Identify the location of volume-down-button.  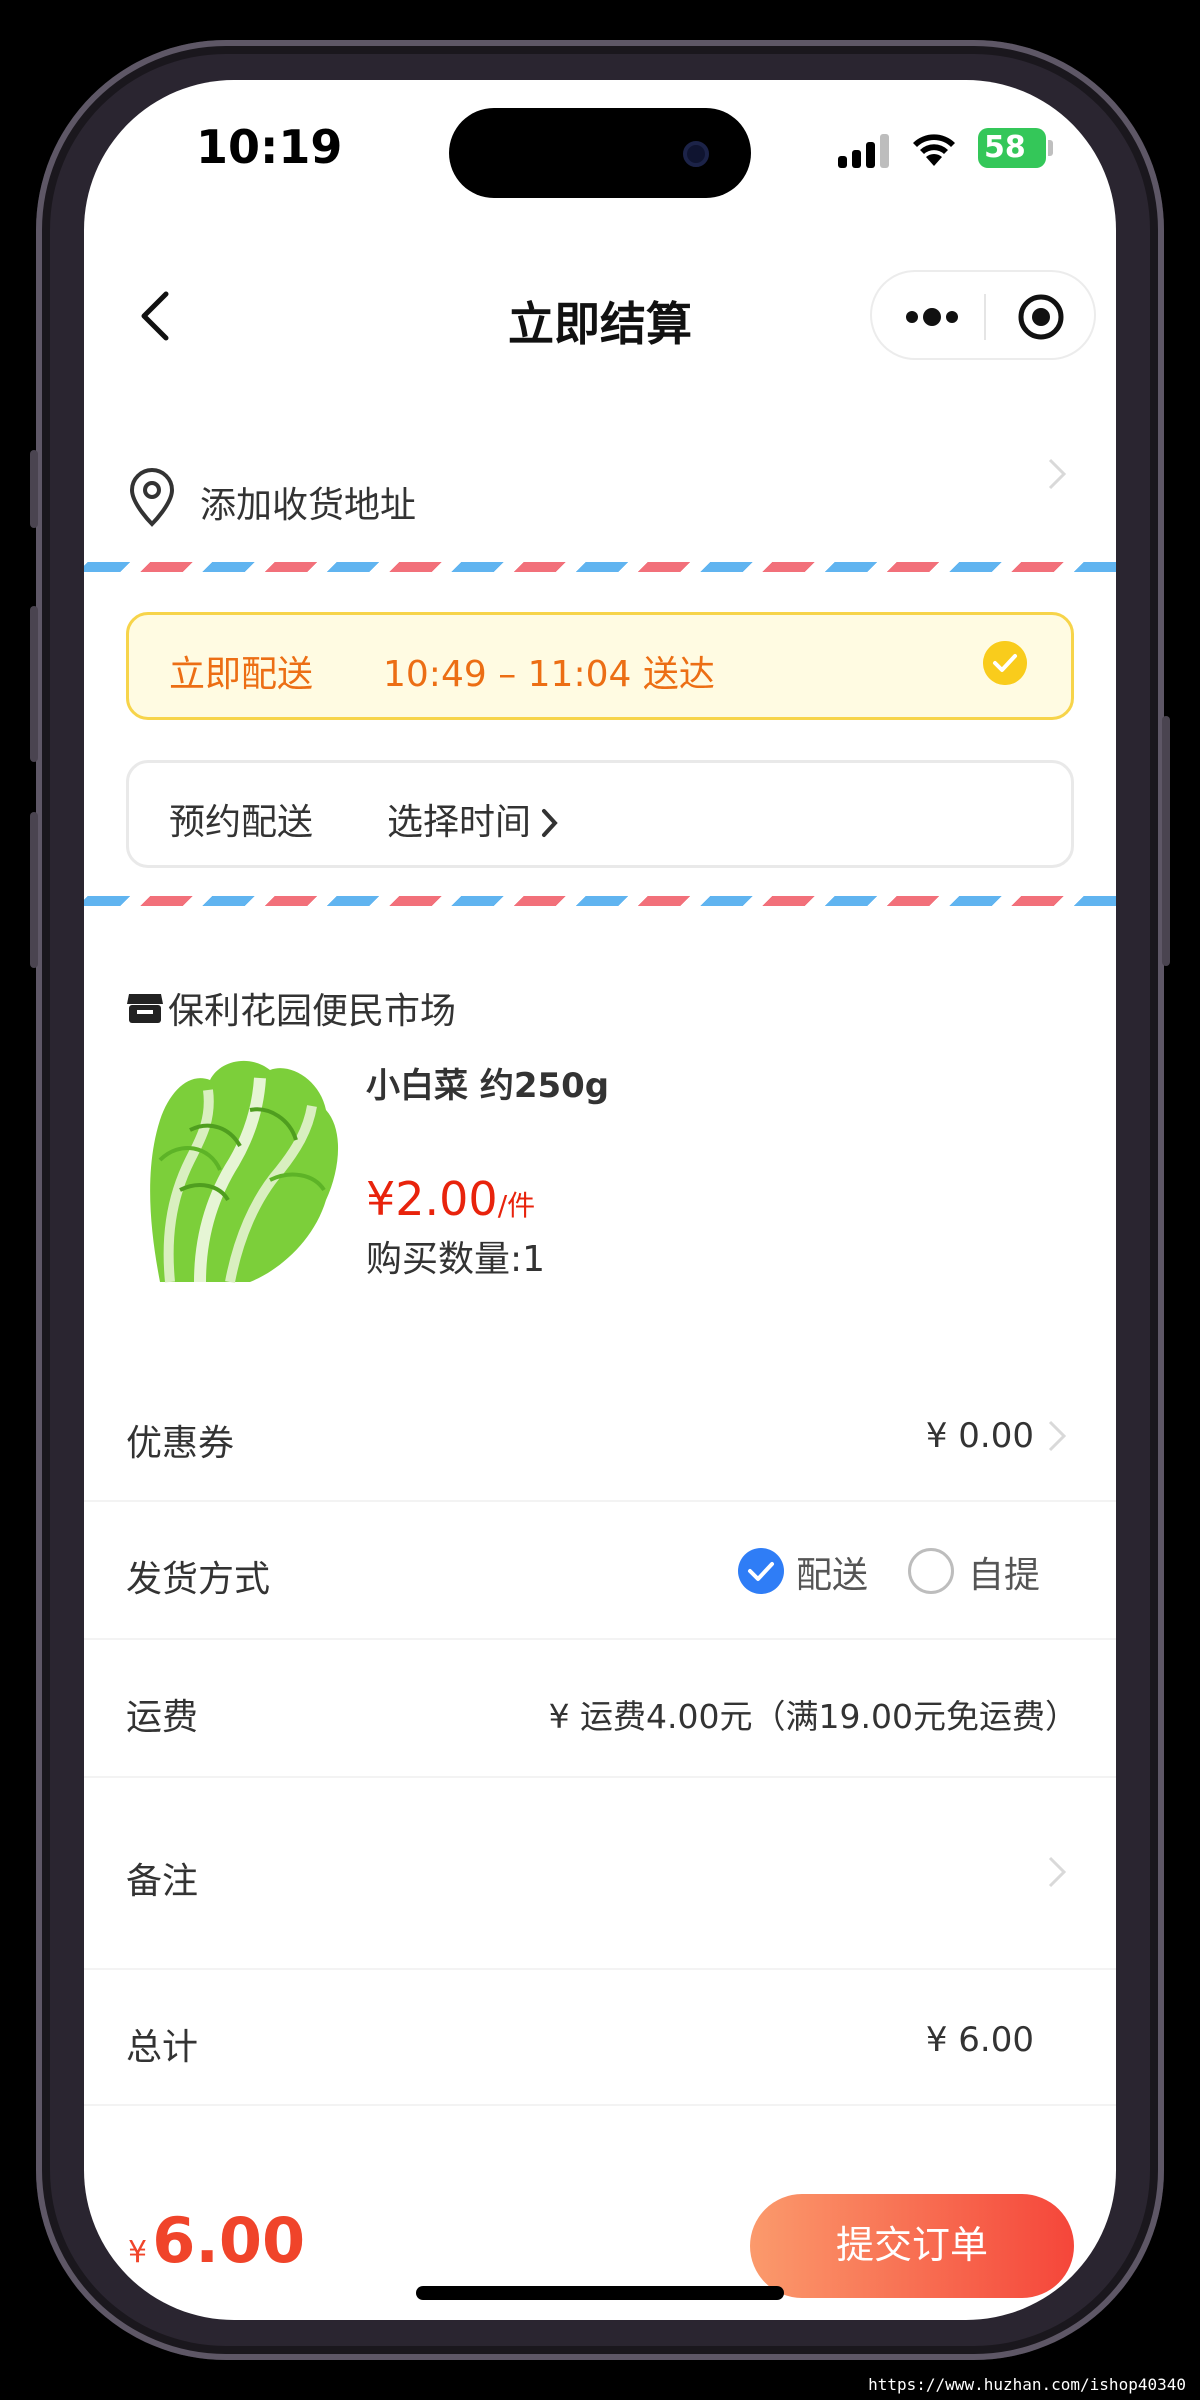
(34, 890).